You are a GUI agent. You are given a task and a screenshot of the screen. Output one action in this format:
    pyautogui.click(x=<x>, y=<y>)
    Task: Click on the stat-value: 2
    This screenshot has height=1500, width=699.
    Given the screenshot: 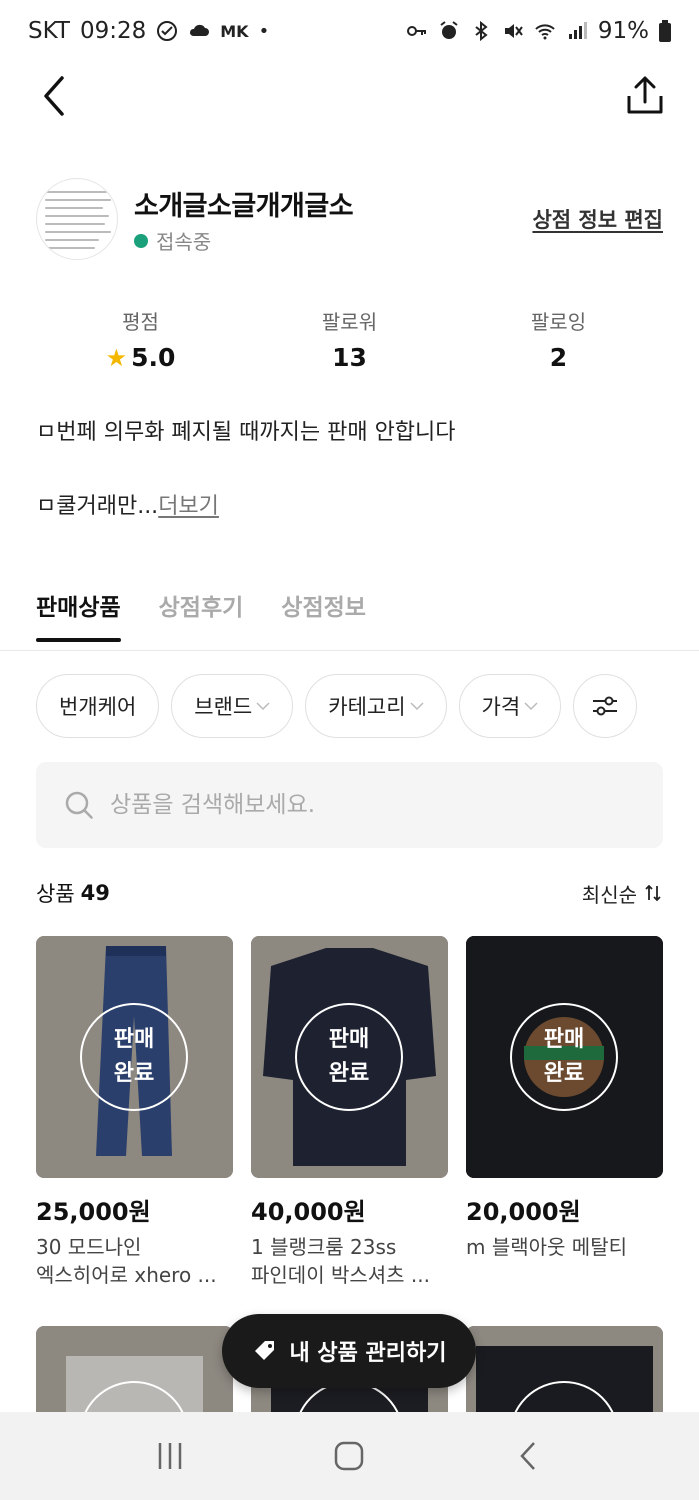 What is the action you would take?
    pyautogui.click(x=558, y=357)
    